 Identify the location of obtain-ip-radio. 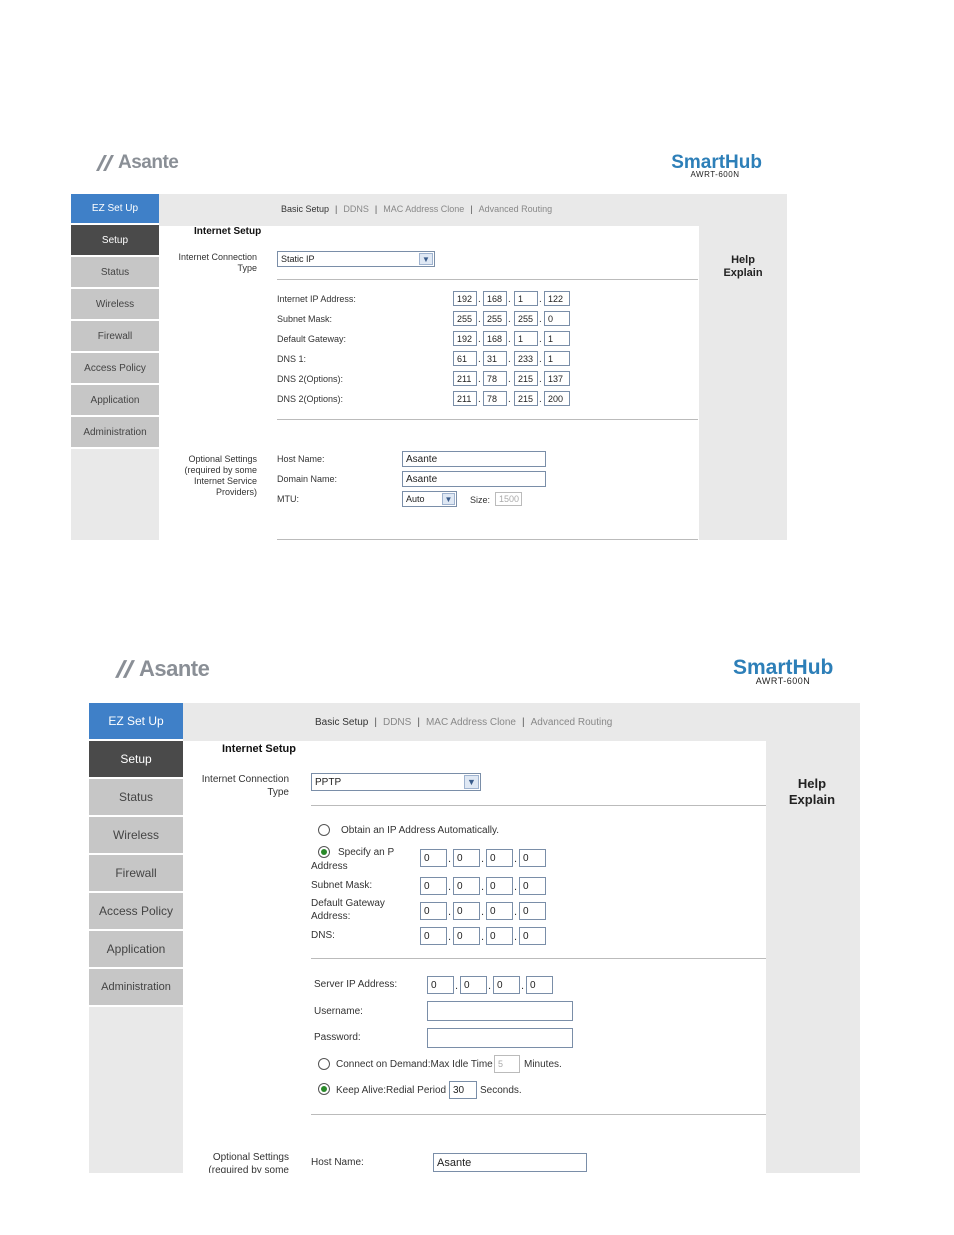
(324, 830).